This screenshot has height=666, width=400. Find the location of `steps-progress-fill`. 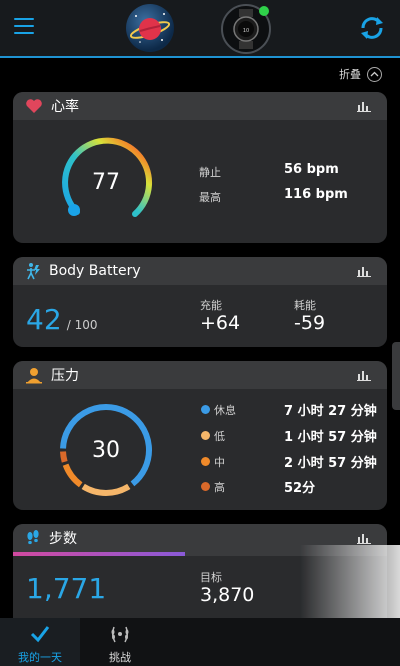

steps-progress-fill is located at coordinates (99, 554).